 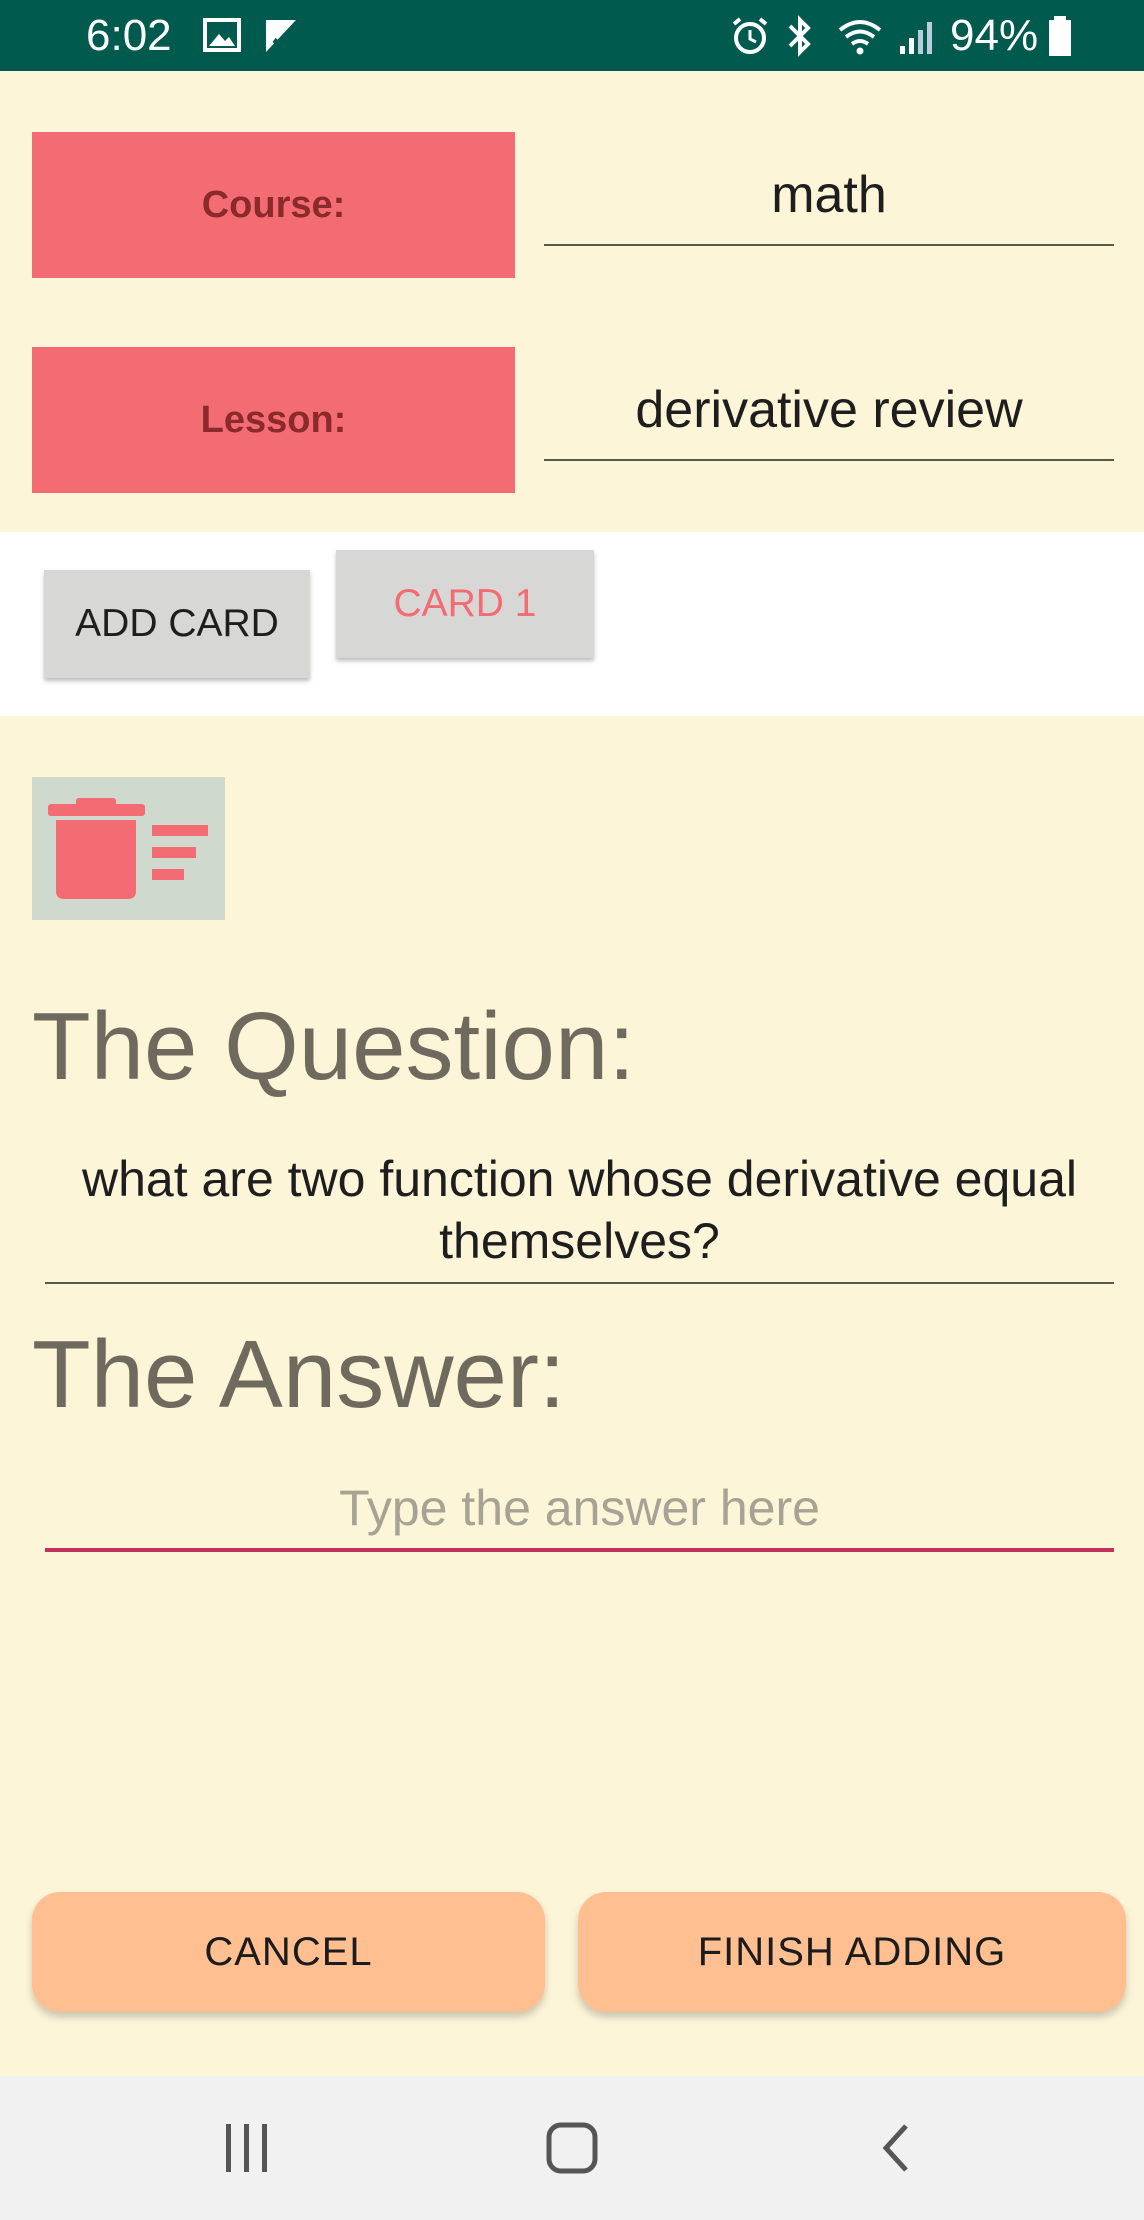 I want to click on check-icon, so click(x=282, y=36).